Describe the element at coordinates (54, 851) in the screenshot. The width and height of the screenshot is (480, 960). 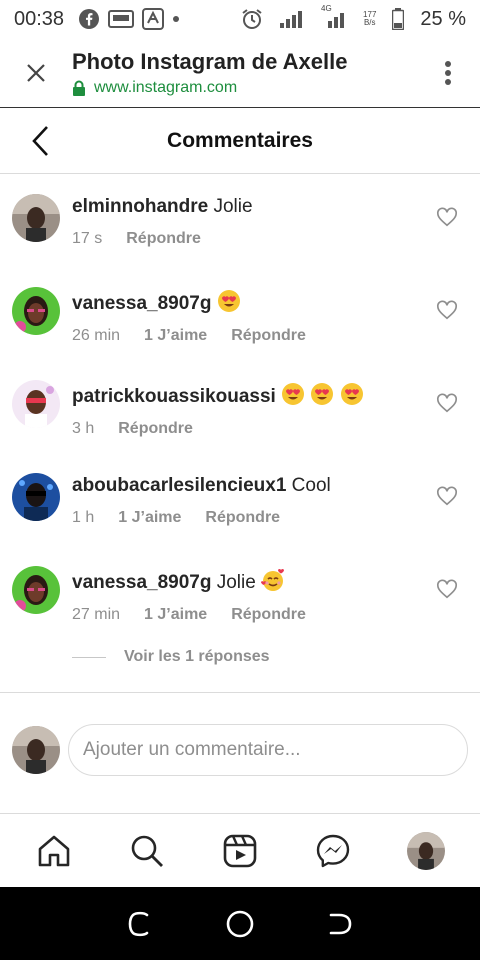
I see `nav-home` at that location.